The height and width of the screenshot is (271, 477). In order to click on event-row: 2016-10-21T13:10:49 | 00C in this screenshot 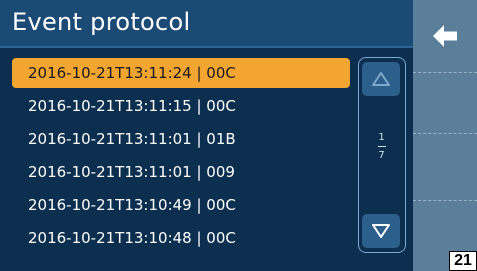, I will do `click(181, 205)`.